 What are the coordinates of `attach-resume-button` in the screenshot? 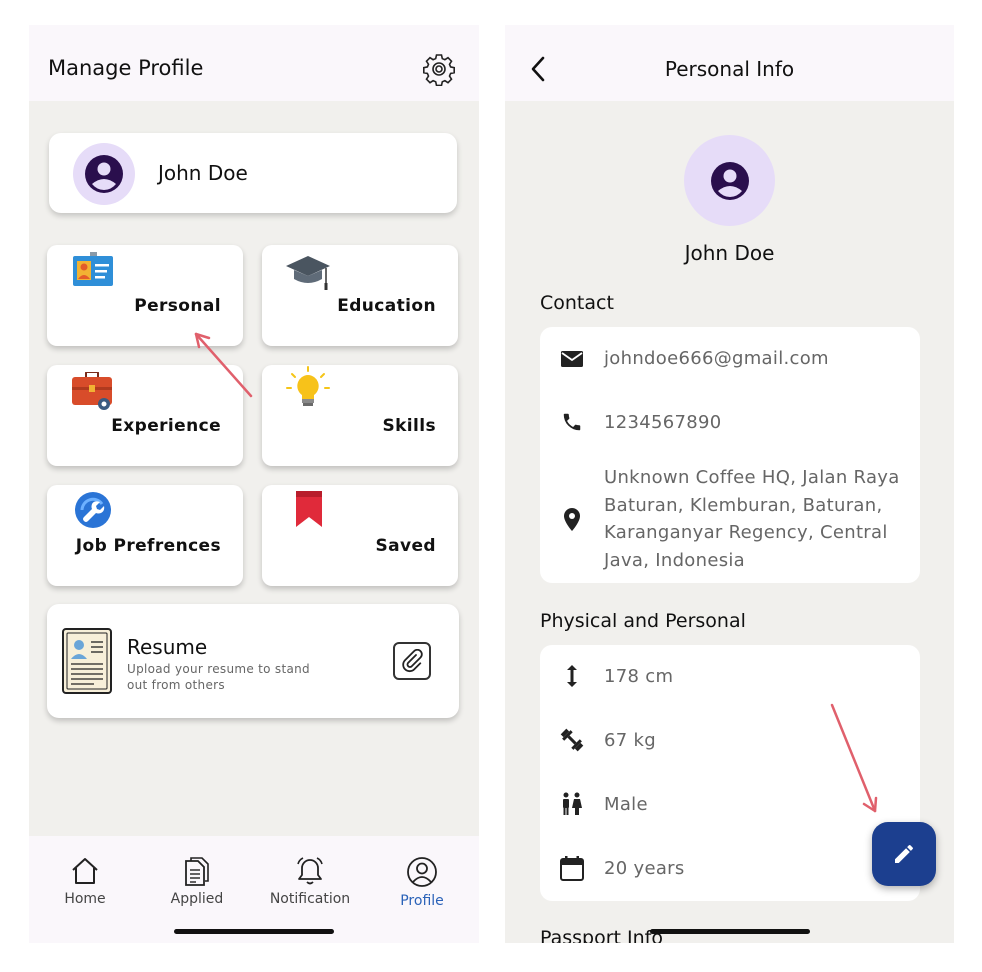 It's located at (412, 661).